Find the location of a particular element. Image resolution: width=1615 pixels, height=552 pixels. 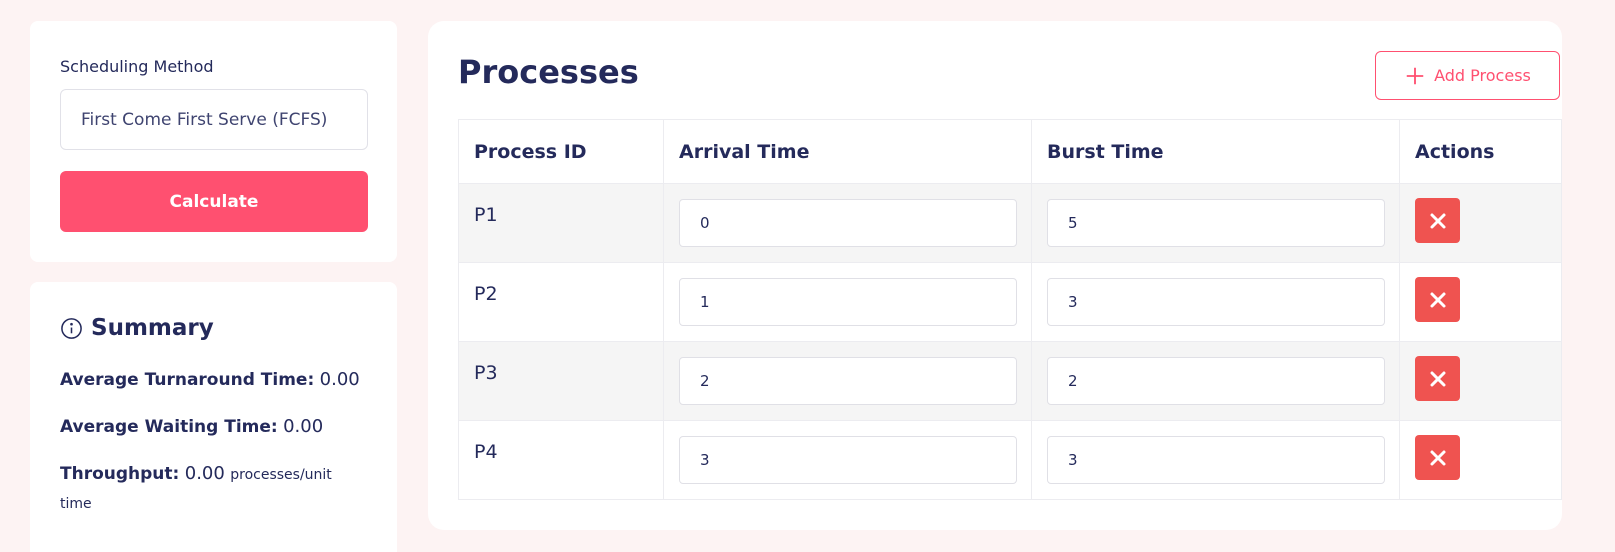

process-id: P4 is located at coordinates (486, 452).